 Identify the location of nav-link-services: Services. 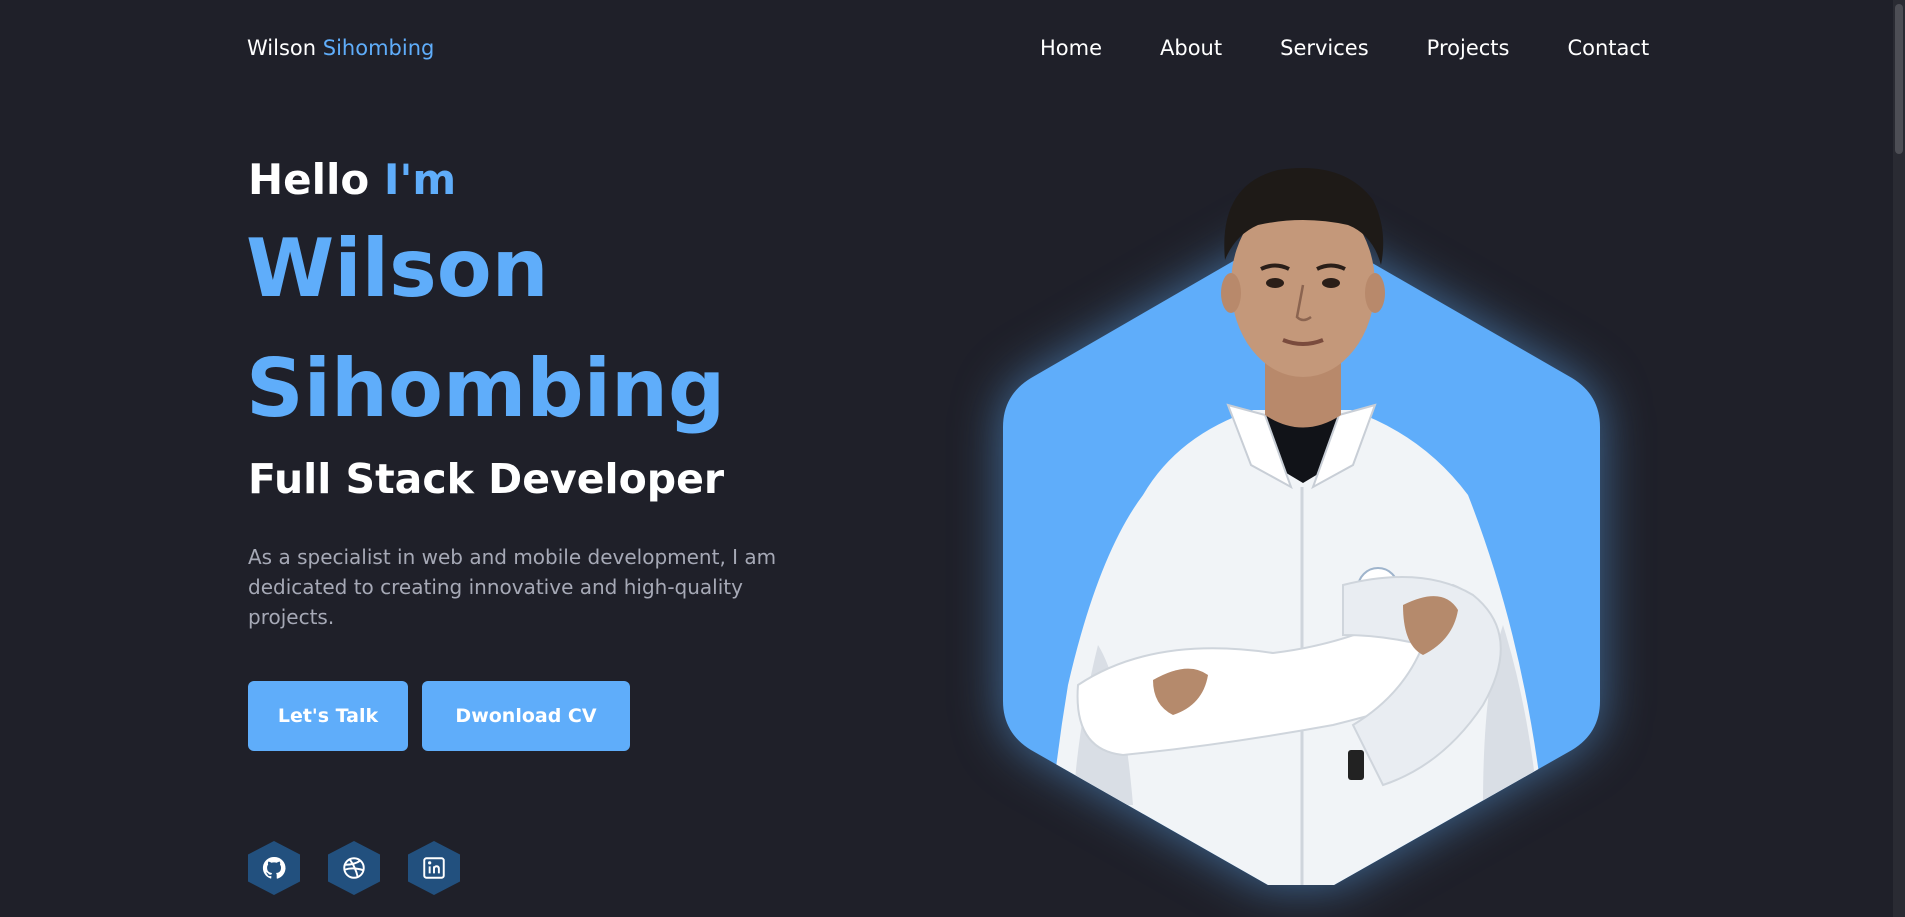
(1324, 48).